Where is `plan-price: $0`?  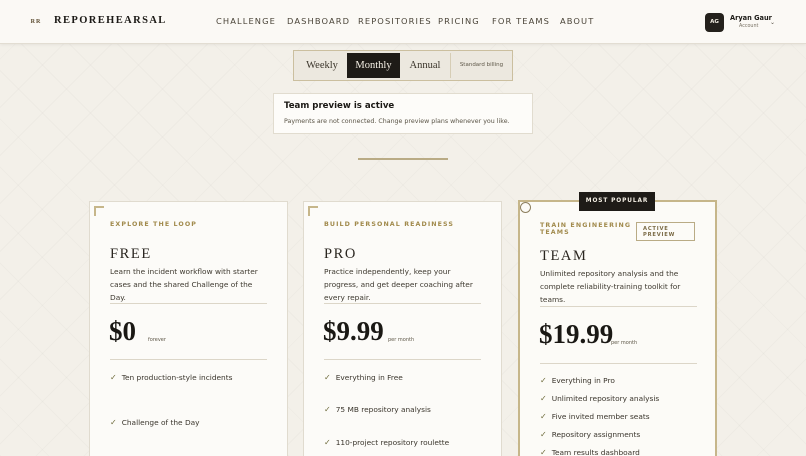 plan-price: $0 is located at coordinates (122, 331).